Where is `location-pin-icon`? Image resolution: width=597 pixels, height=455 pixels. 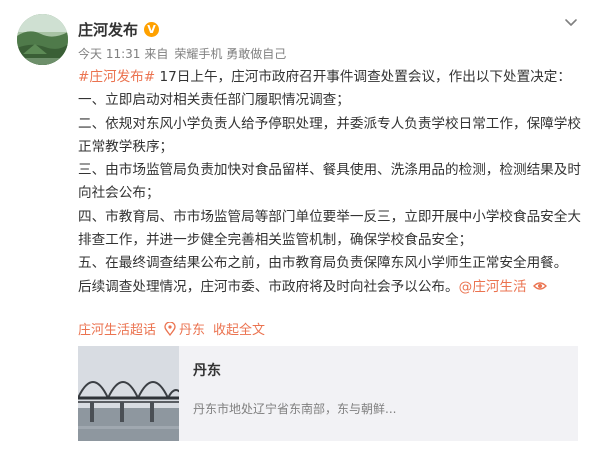
location-pin-icon is located at coordinates (170, 329).